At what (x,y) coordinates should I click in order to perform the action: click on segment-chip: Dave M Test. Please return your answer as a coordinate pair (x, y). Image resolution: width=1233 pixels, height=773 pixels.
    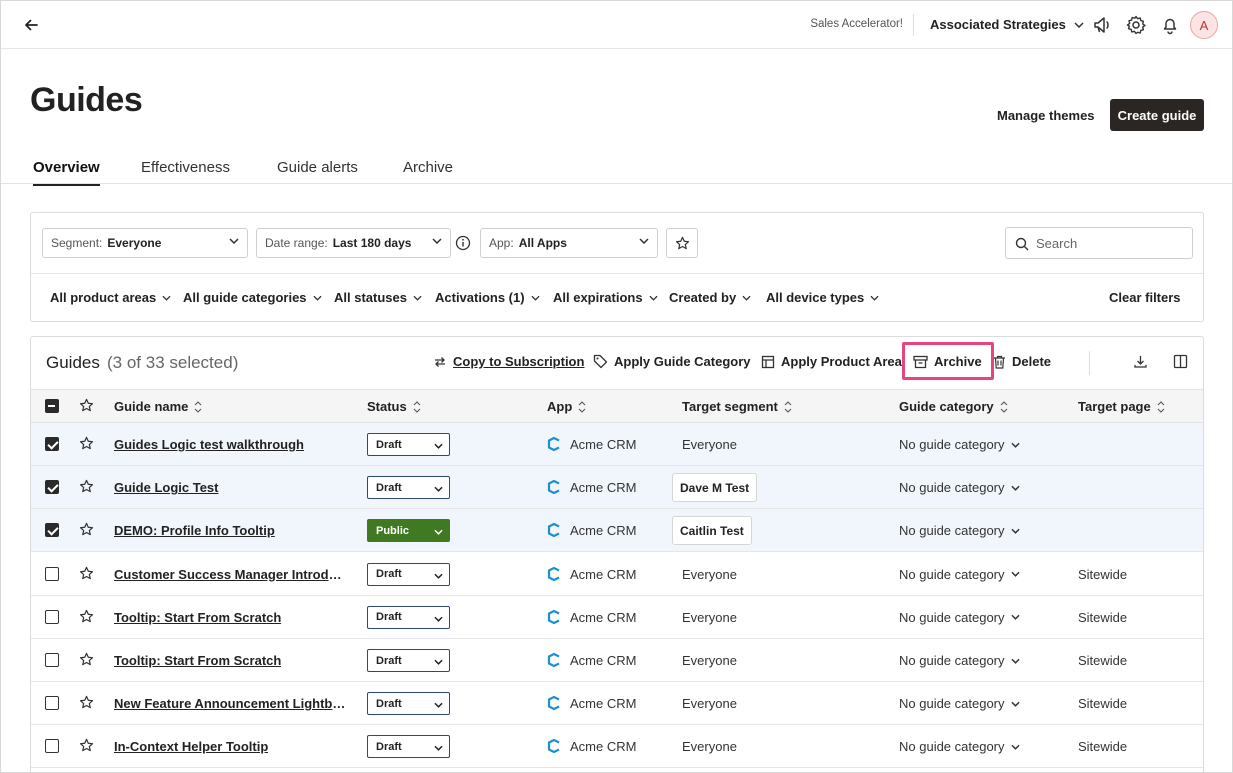
    Looking at the image, I should click on (715, 488).